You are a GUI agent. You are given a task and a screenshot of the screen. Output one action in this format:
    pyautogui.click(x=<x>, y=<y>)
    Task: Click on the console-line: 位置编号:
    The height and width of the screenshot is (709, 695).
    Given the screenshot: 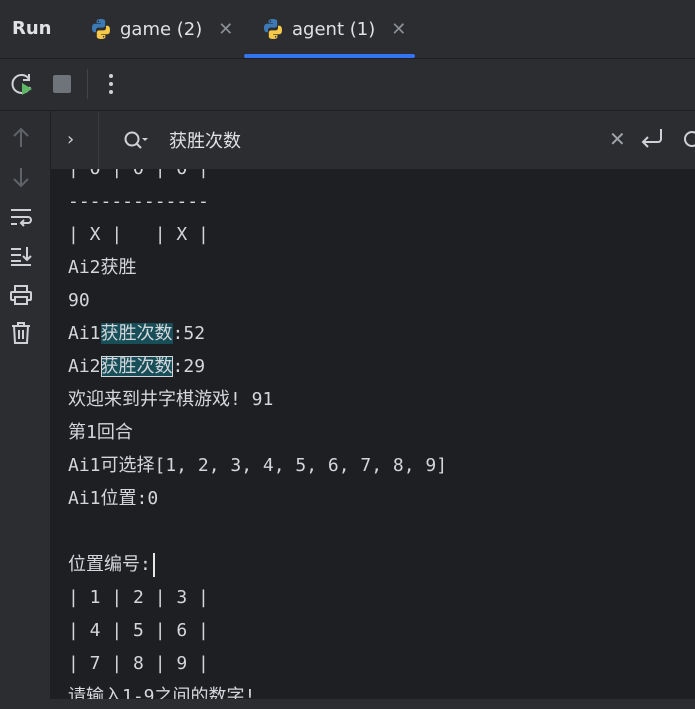 What is the action you would take?
    pyautogui.click(x=257, y=564)
    